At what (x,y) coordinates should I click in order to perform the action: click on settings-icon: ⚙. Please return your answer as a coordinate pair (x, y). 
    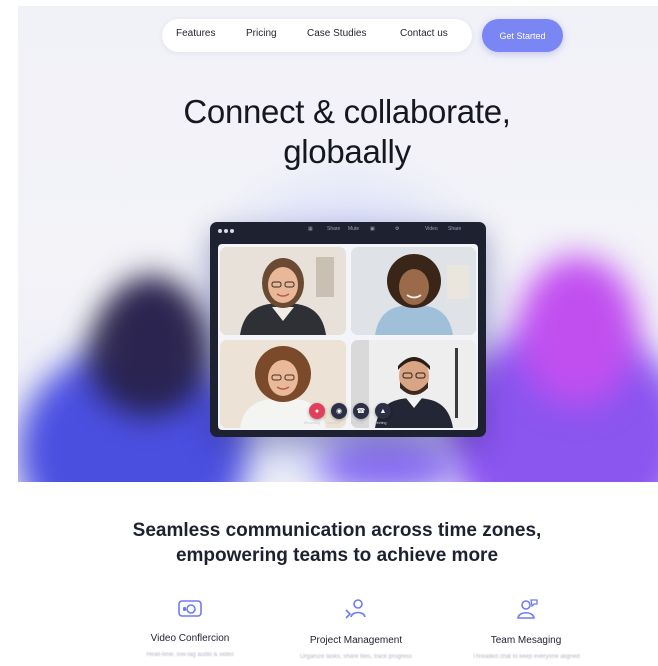
    Looking at the image, I should click on (397, 229).